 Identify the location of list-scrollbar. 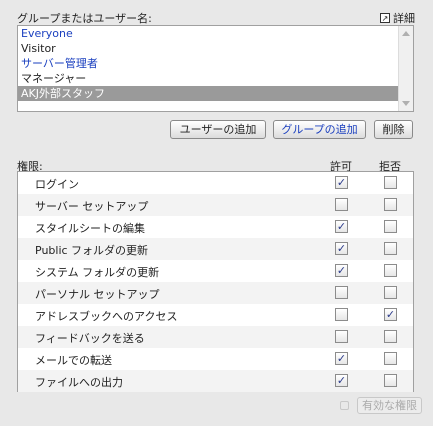
(405, 68).